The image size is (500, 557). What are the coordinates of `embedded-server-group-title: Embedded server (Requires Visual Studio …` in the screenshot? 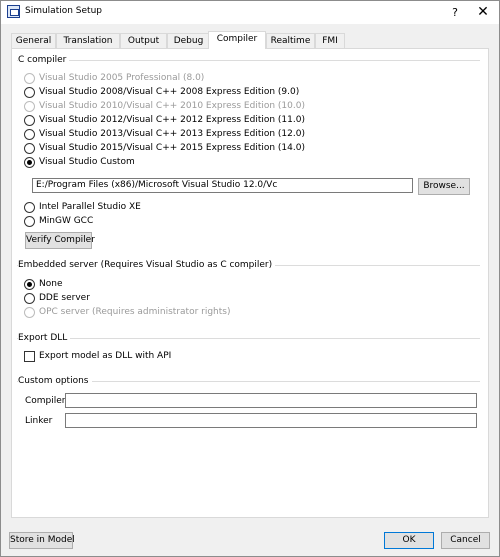 It's located at (147, 265).